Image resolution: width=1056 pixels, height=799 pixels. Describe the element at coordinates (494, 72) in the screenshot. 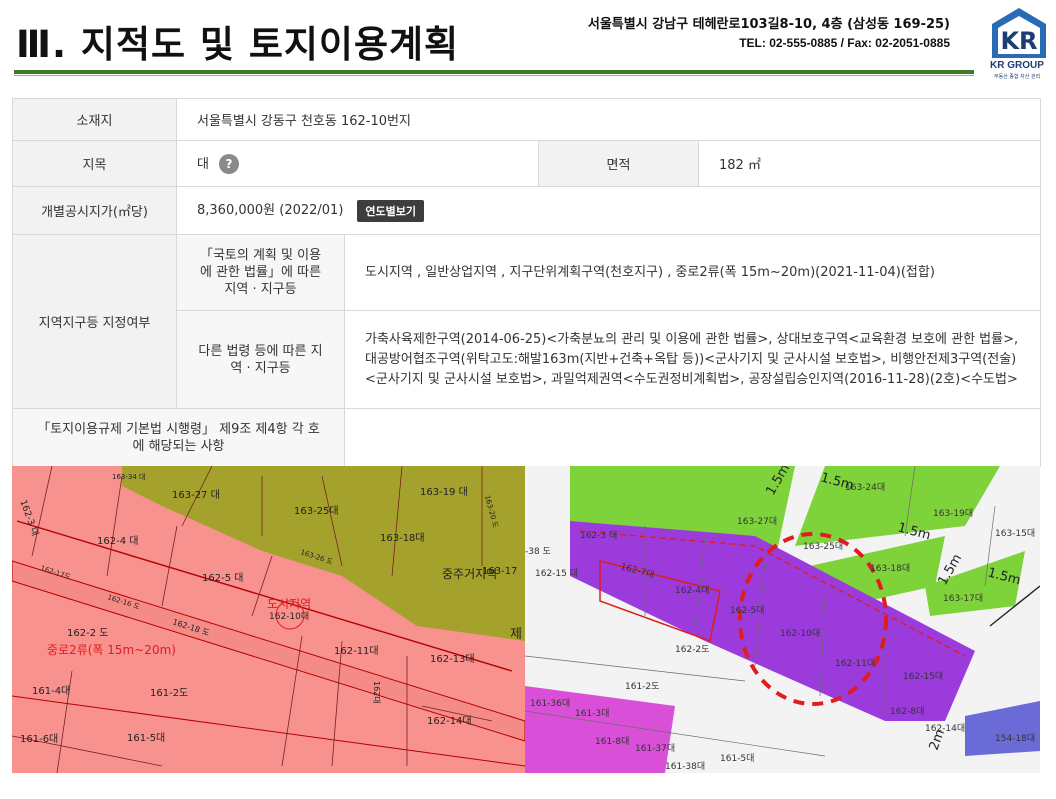

I see `header-divider` at that location.